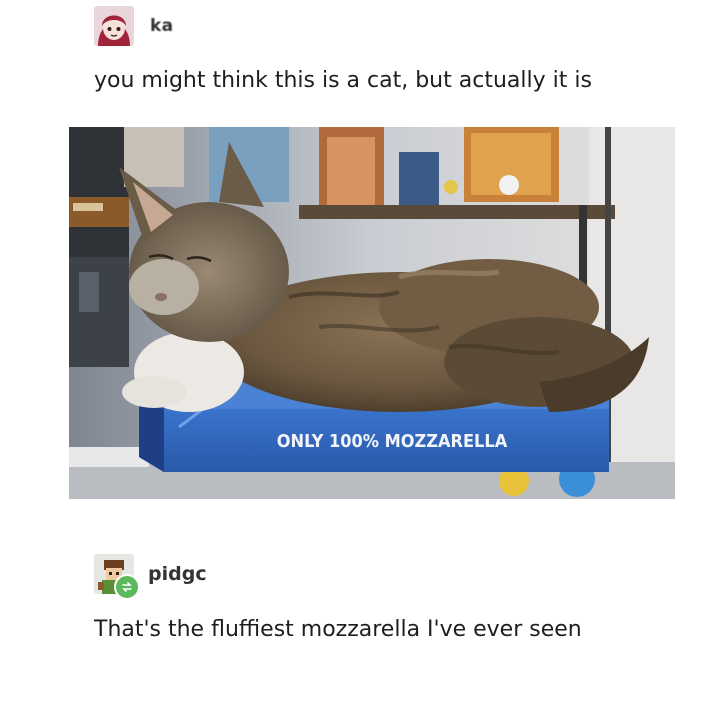 The image size is (720, 720). Describe the element at coordinates (161, 26) in the screenshot. I see `username: ka` at that location.